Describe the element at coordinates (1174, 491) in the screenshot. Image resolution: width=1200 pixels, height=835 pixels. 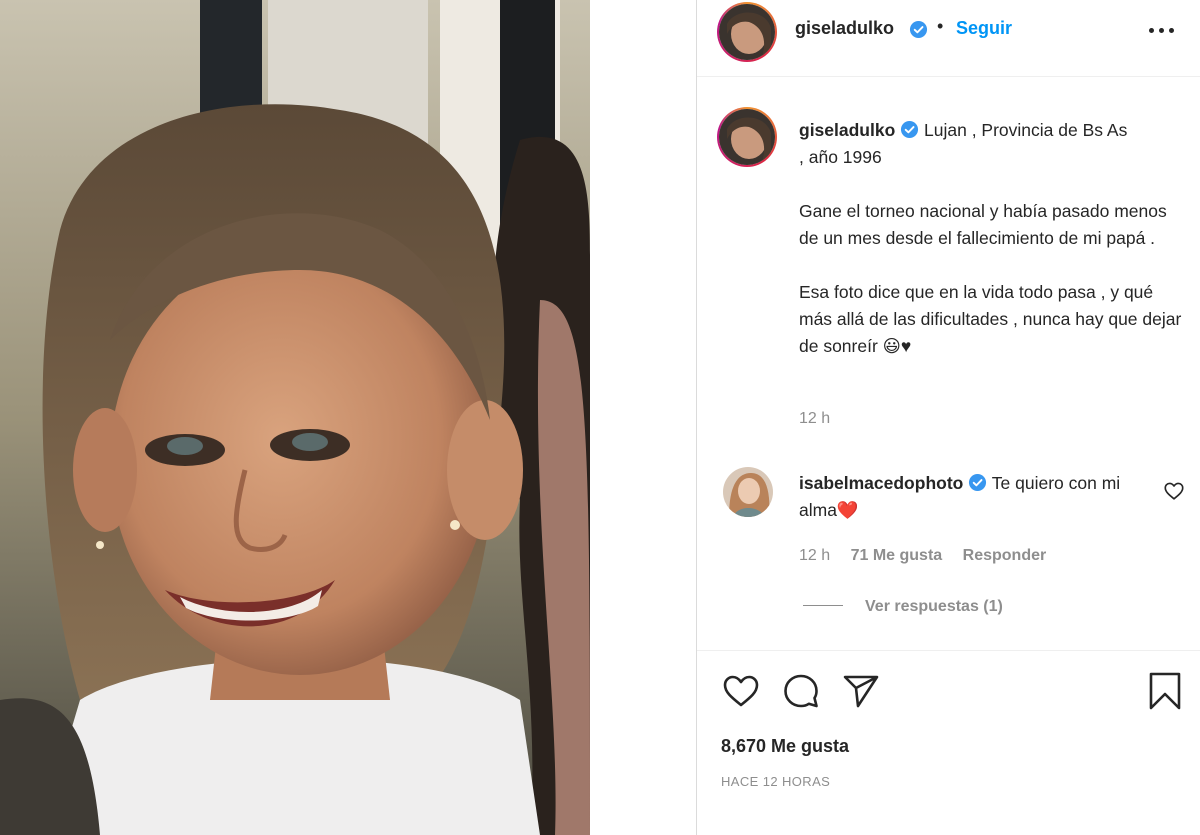
I see `comment-like-heart-icon` at that location.